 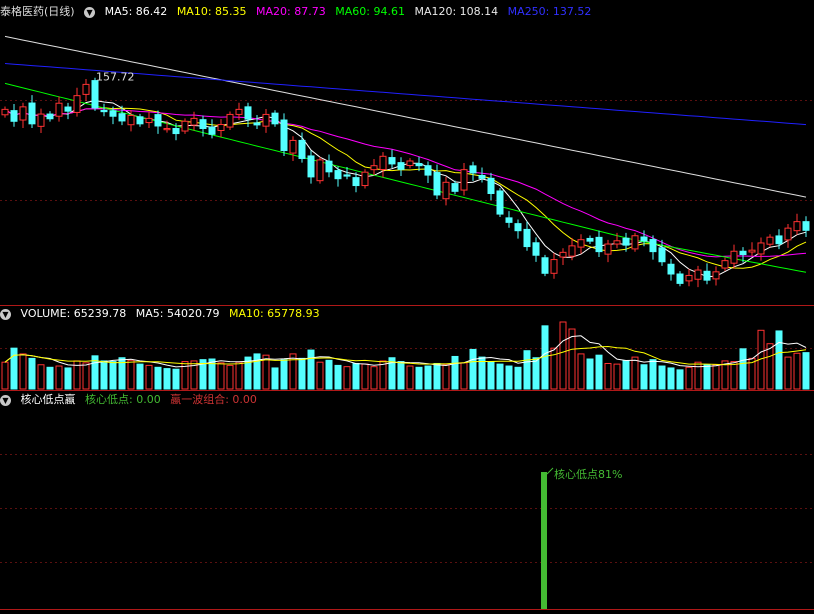 What do you see at coordinates (213, 399) in the screenshot?
I see `indicator-label2: 蠃一波组合: 0.00` at bounding box center [213, 399].